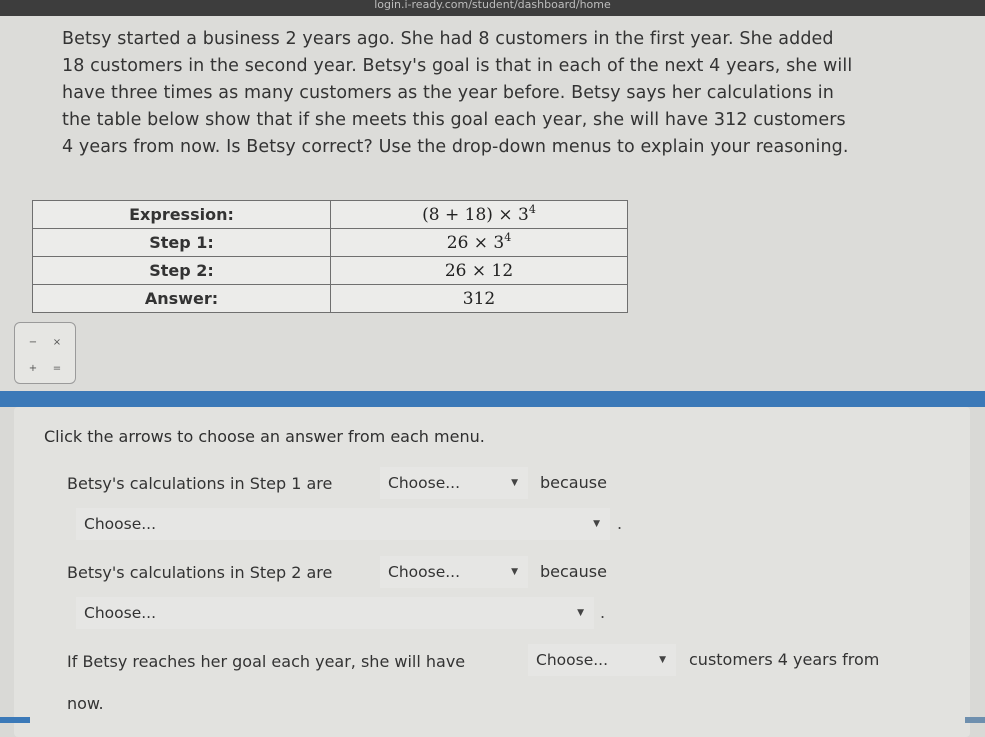 This screenshot has height=737, width=985. What do you see at coordinates (492, 399) in the screenshot?
I see `divider-bar` at bounding box center [492, 399].